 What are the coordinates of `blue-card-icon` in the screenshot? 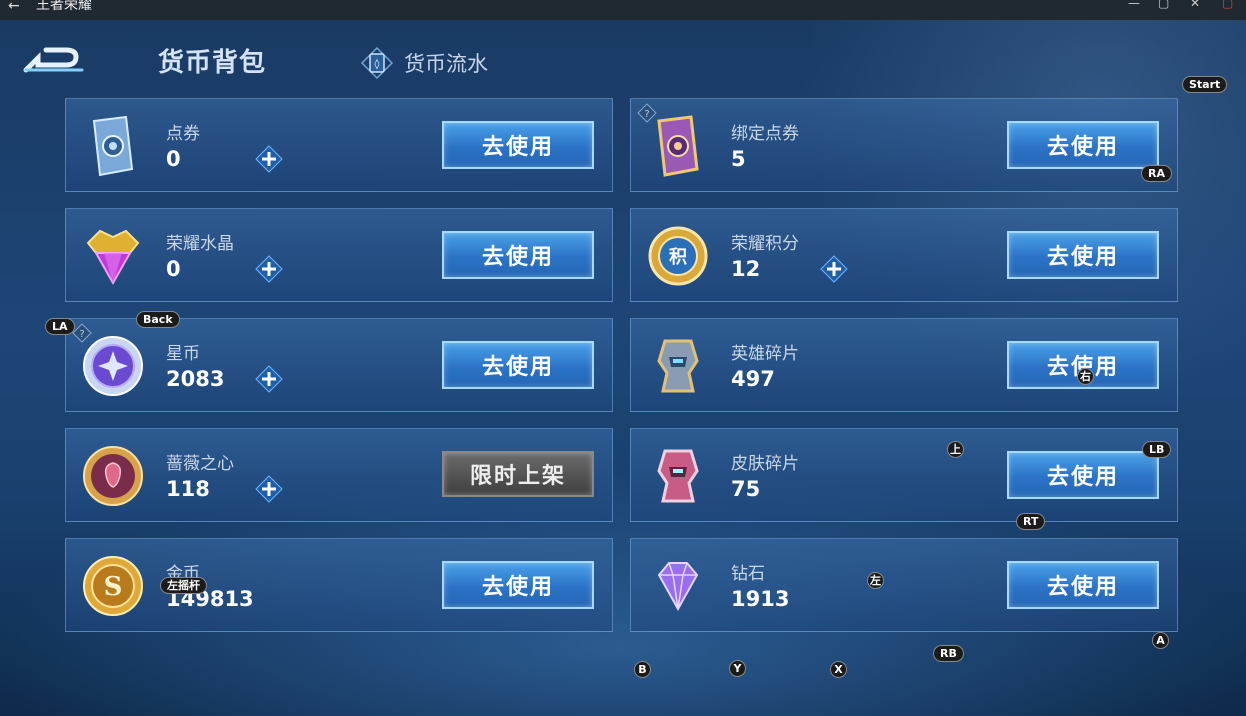 It's located at (113, 146).